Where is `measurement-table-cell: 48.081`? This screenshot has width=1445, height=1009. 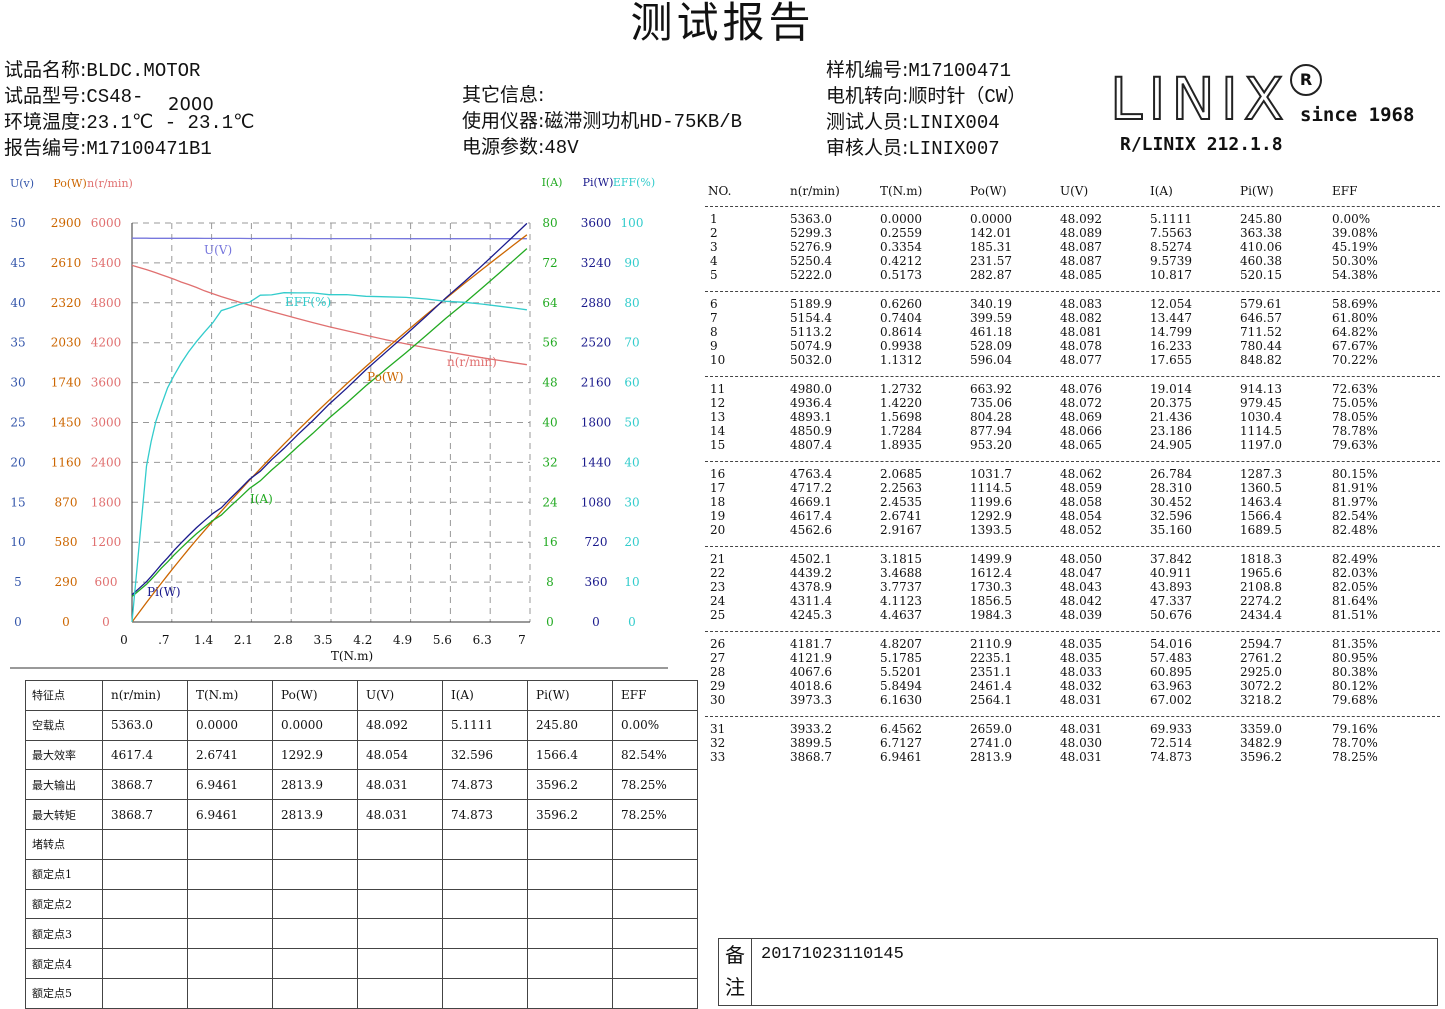
measurement-table-cell: 48.081 is located at coordinates (1081, 332).